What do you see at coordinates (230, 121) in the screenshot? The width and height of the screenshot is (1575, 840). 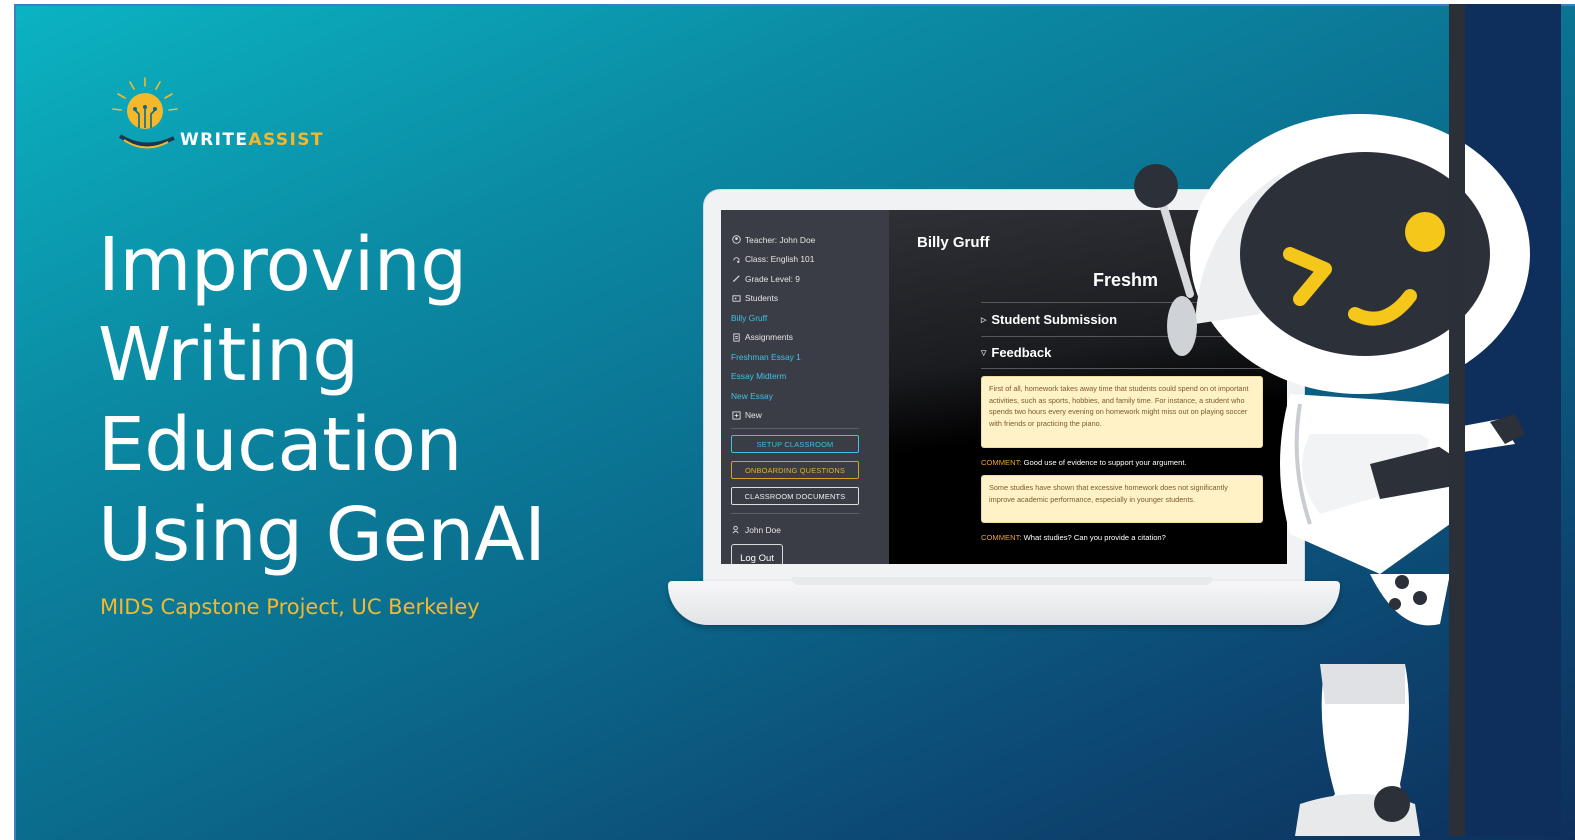 I see `writeassist-logo: WRITEASSIST` at bounding box center [230, 121].